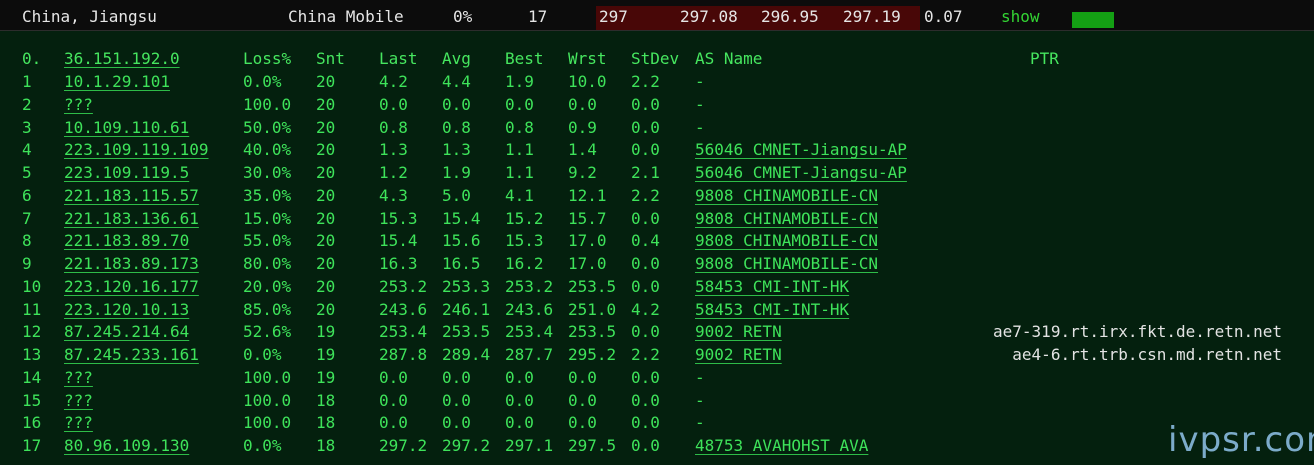 Image resolution: width=1314 pixels, height=465 pixels. I want to click on cell-stdev: 4.2, so click(645, 309).